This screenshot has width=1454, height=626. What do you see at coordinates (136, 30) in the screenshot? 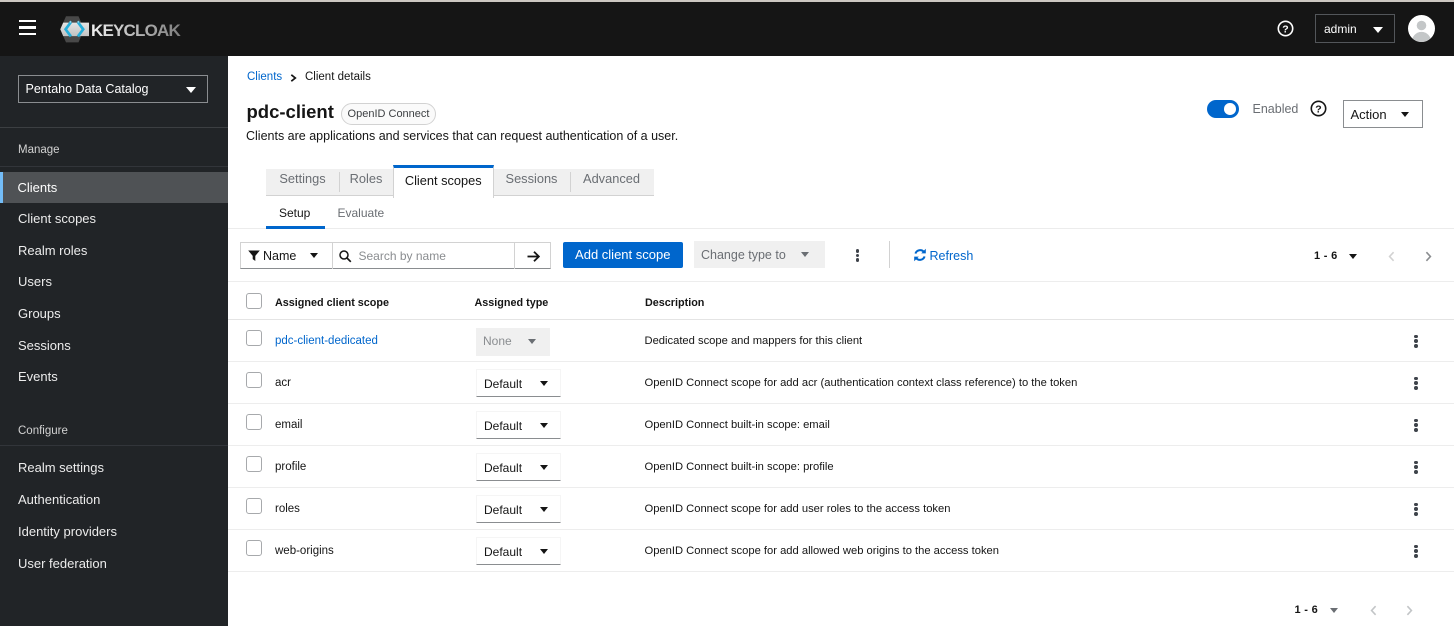
I see `svg-text: KEYCLOAK` at bounding box center [136, 30].